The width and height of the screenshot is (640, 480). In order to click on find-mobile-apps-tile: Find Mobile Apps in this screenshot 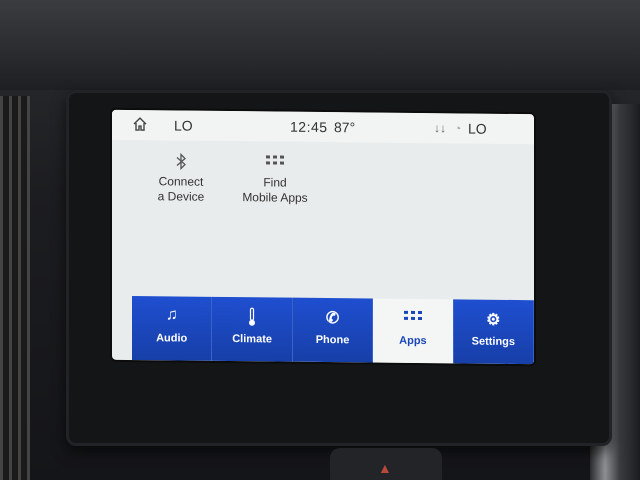, I will do `click(275, 181)`.